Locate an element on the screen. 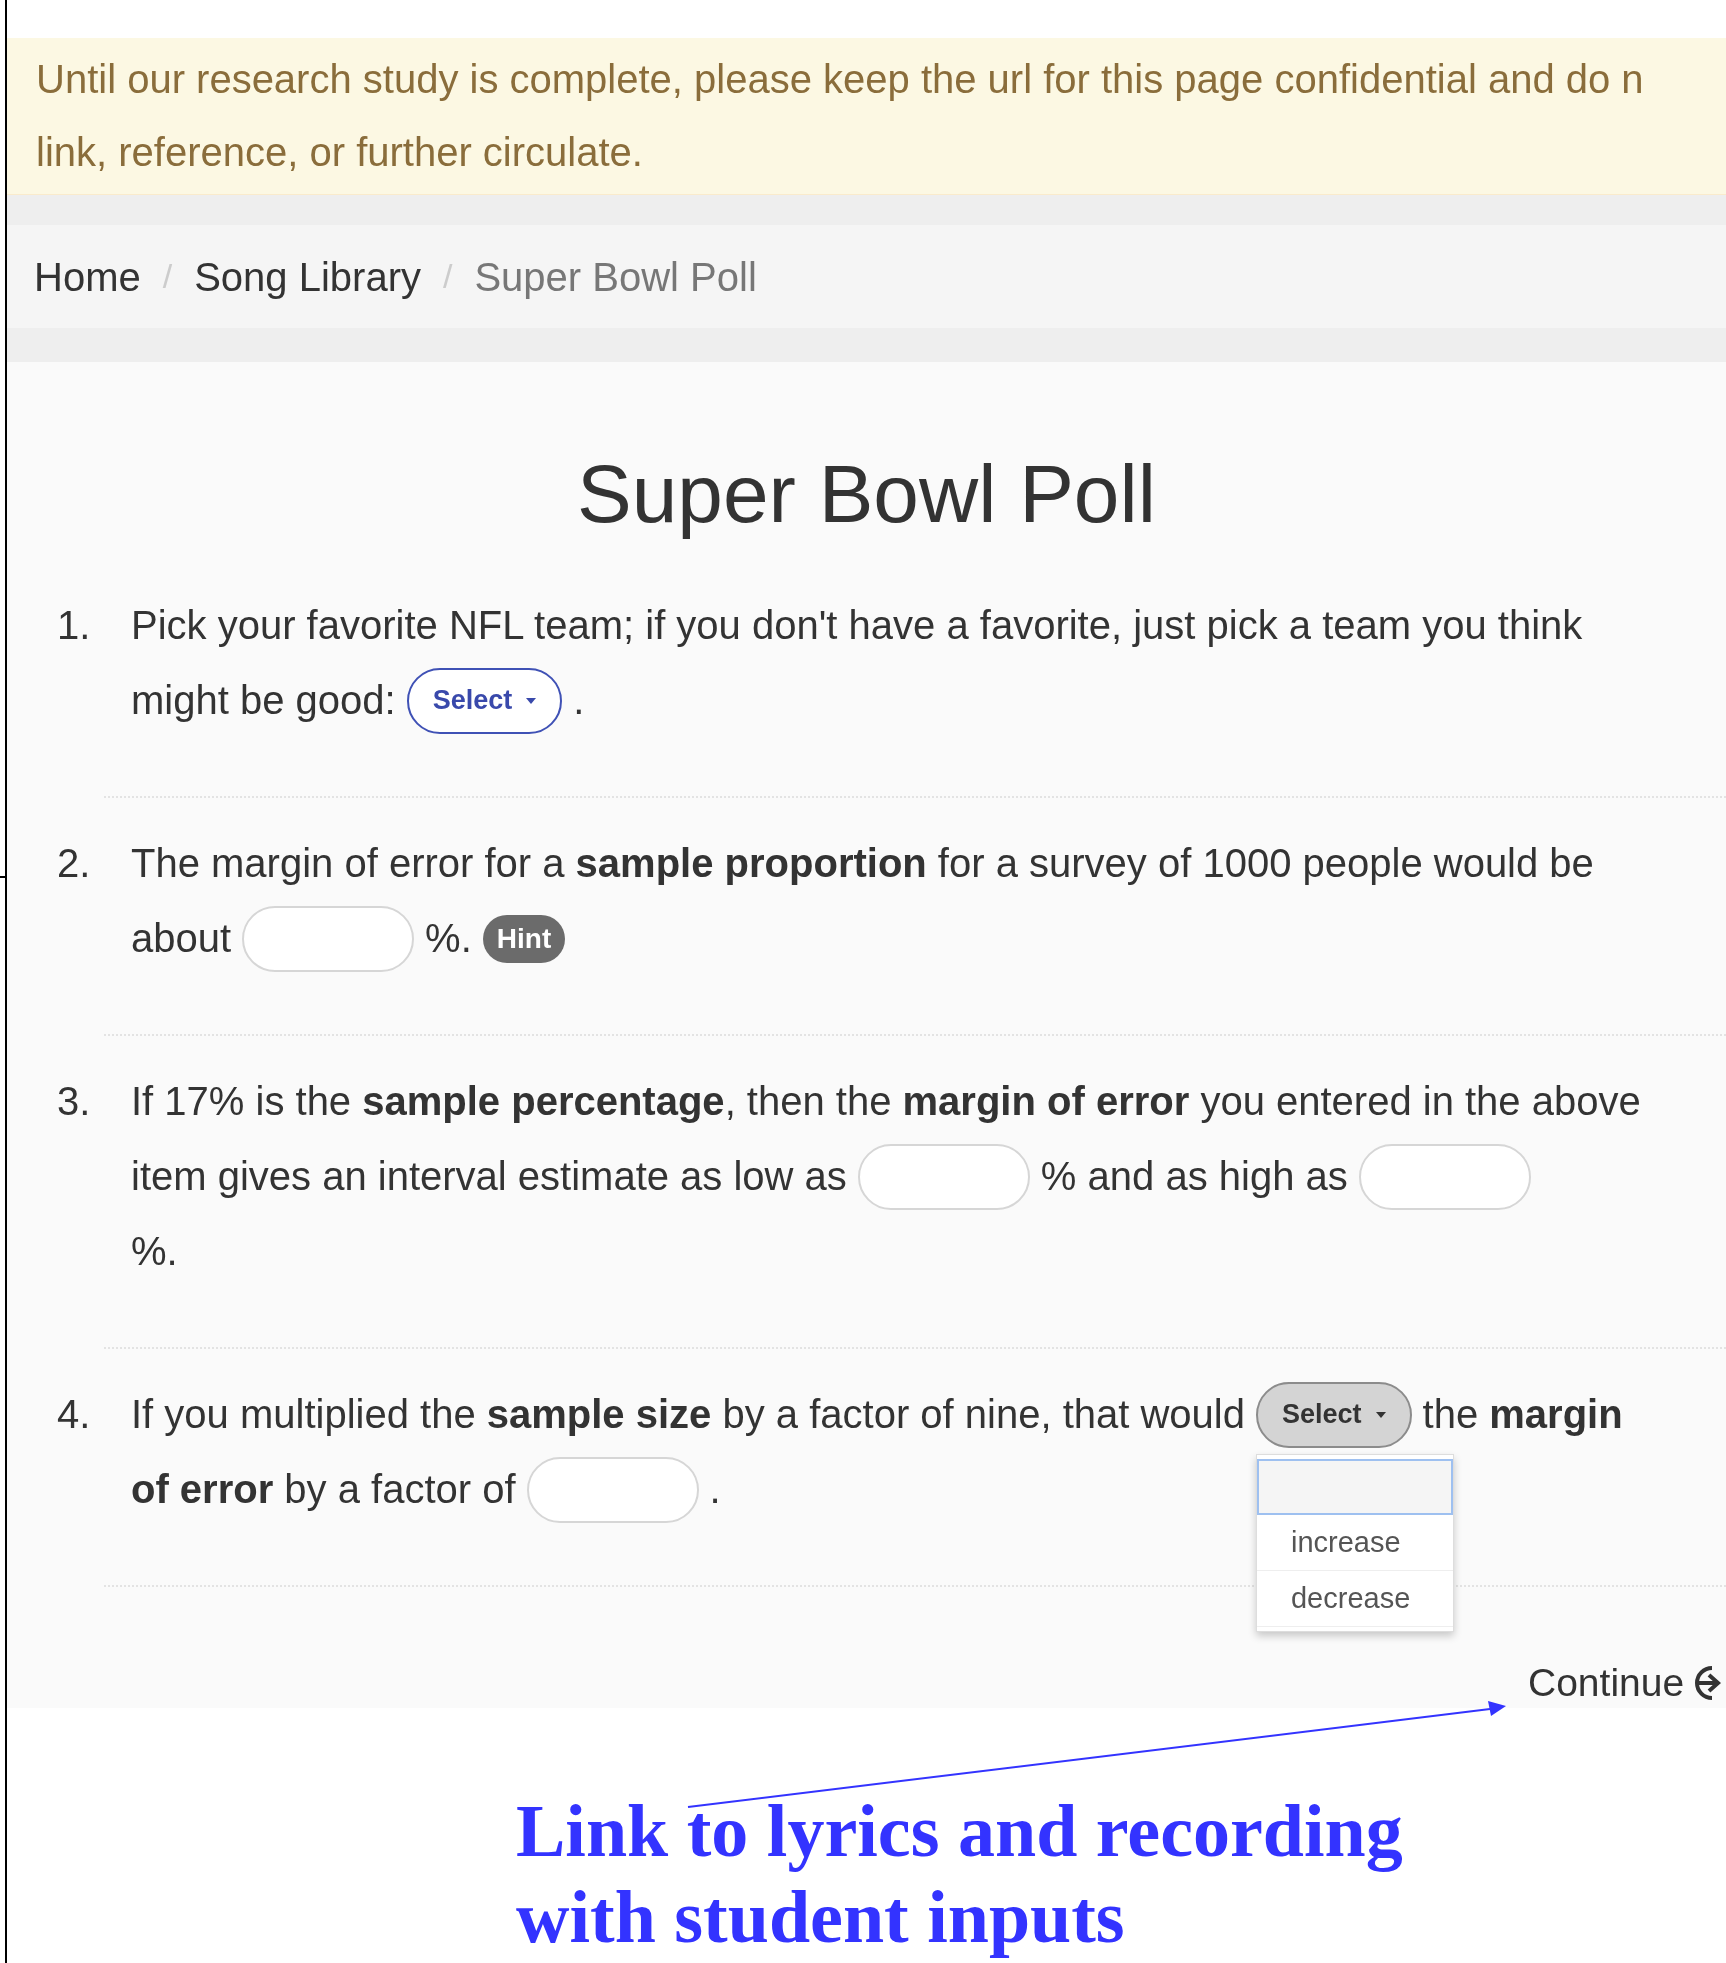 The width and height of the screenshot is (1726, 1963). question-text: about is located at coordinates (181, 938).